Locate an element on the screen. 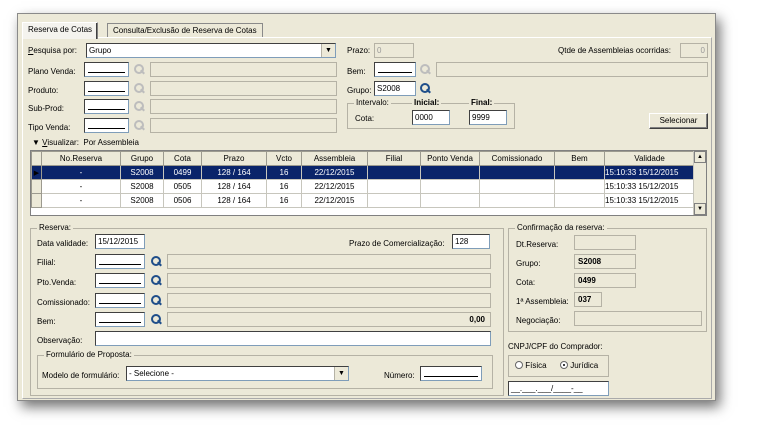 Image resolution: width=759 pixels, height=442 pixels. radio-juridica: Jurídica is located at coordinates (579, 365).